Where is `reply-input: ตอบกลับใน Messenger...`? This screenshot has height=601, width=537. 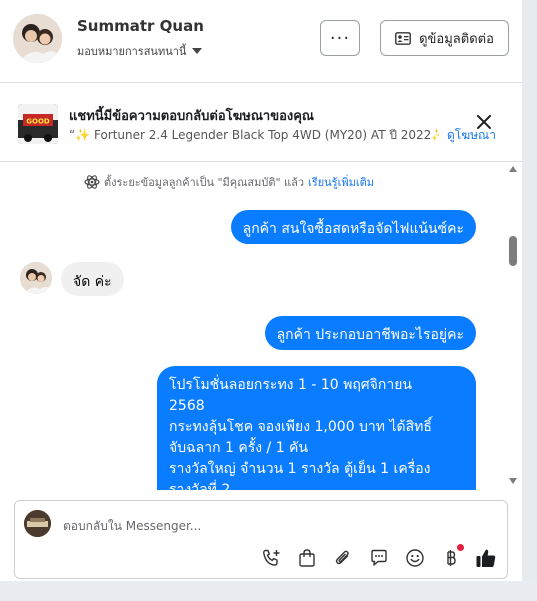 reply-input: ตอบกลับใน Messenger... is located at coordinates (132, 526).